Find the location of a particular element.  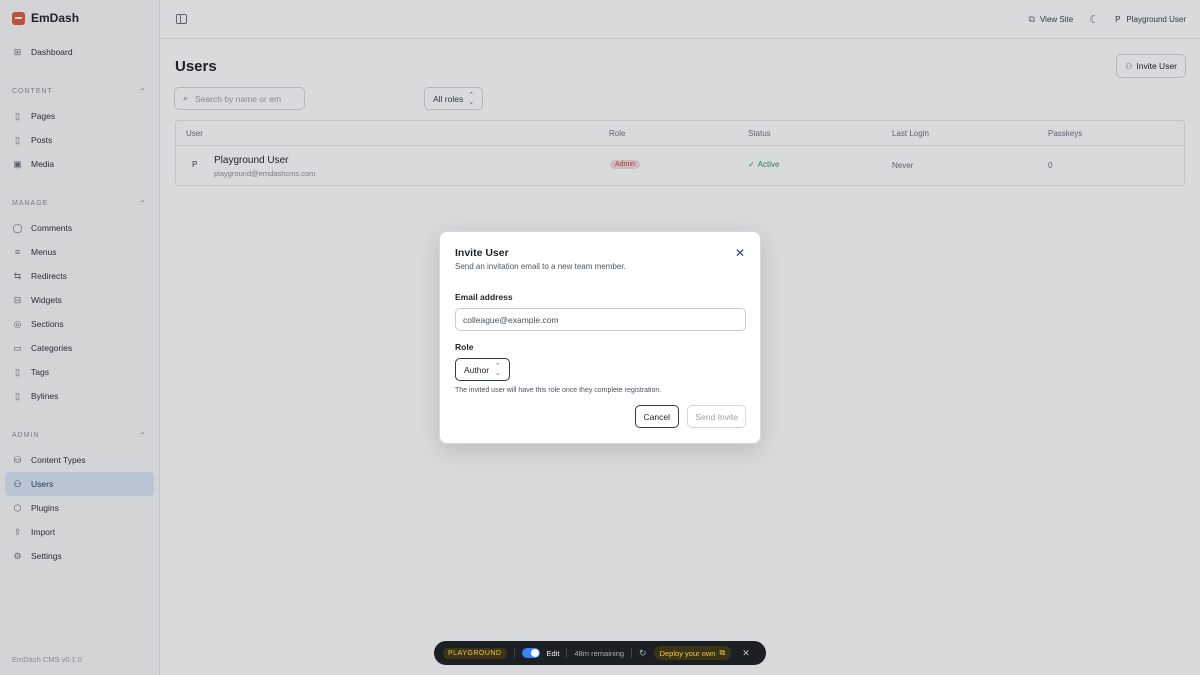

role-select: Author ⌃ ⌄ is located at coordinates (482, 369).